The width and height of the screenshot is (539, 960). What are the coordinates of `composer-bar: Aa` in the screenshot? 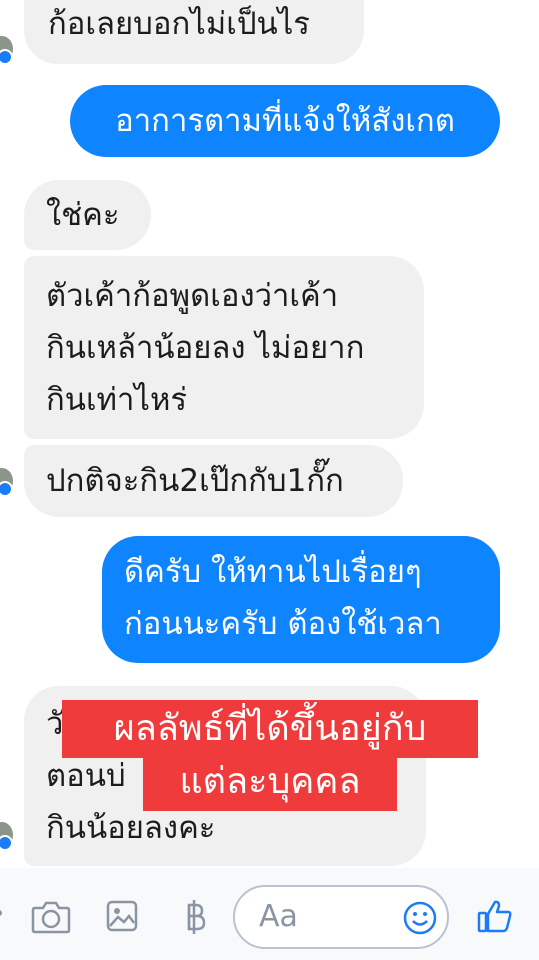 It's located at (269, 914).